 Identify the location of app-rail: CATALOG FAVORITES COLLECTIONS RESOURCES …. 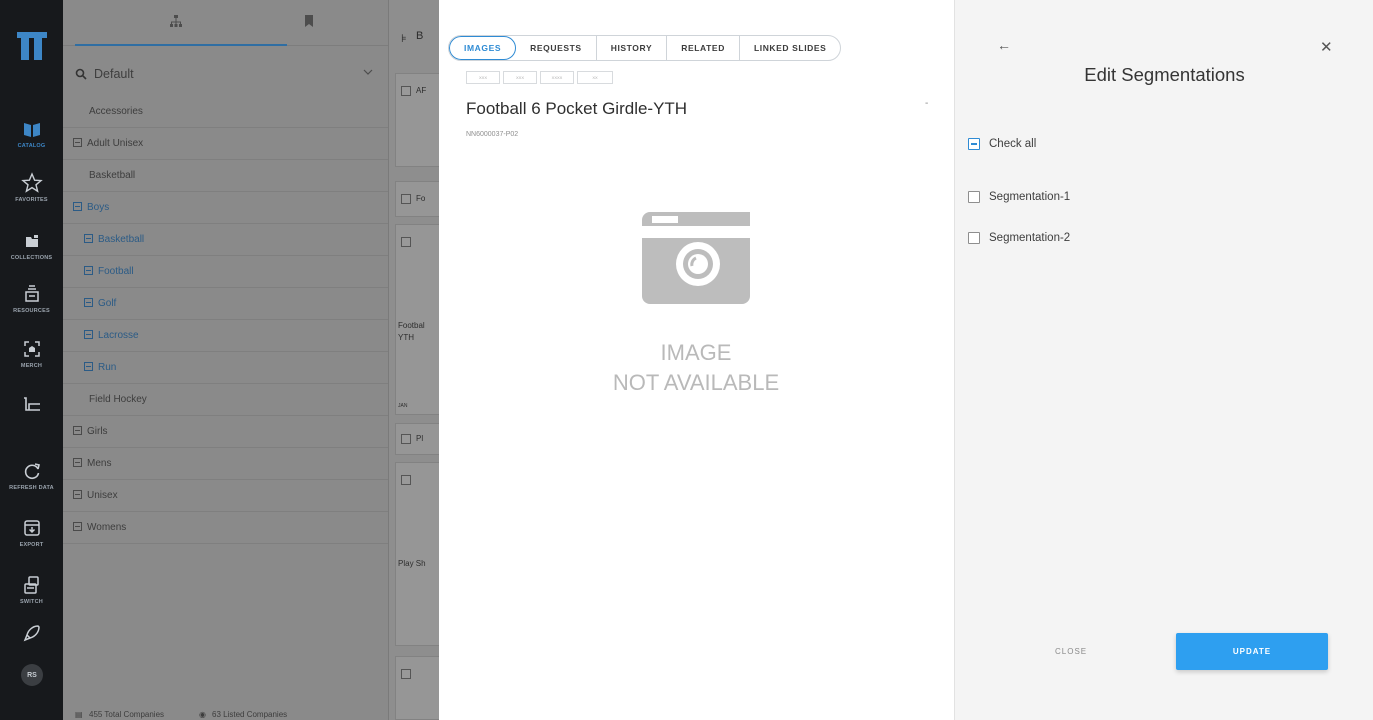
(31, 360).